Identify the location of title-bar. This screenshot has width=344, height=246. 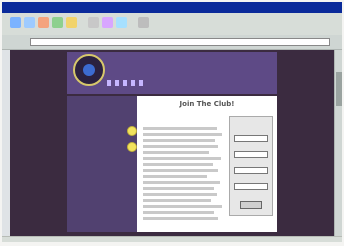
(172, 7).